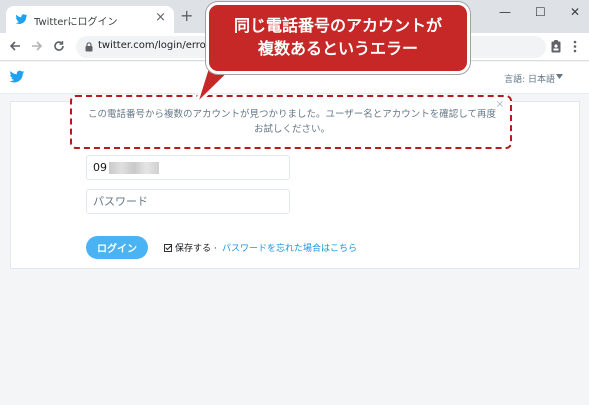 The image size is (589, 405). What do you see at coordinates (15, 46) in the screenshot?
I see `back-arrow-icon` at bounding box center [15, 46].